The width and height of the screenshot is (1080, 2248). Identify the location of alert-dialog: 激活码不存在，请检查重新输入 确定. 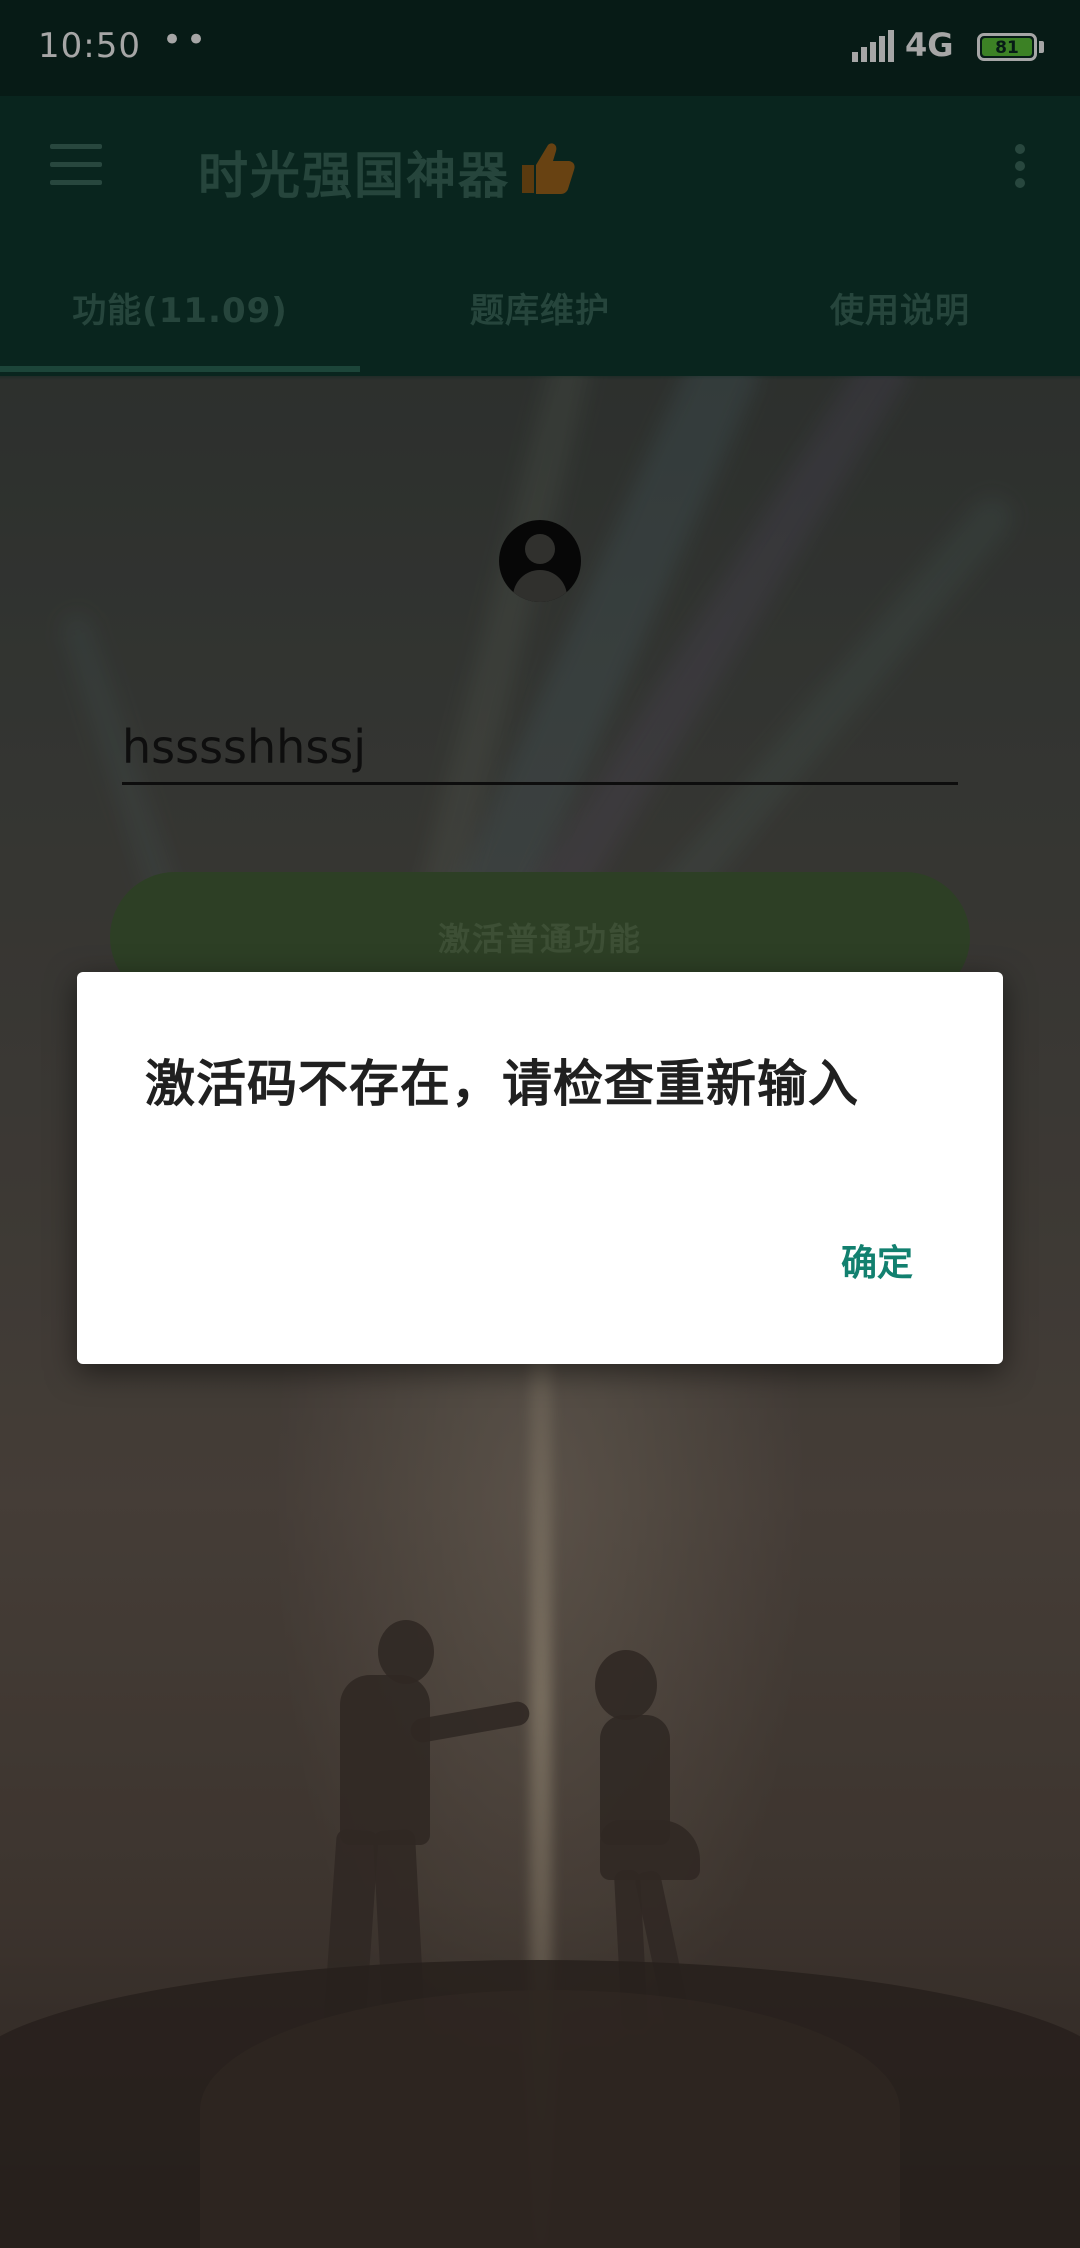
(540, 1168).